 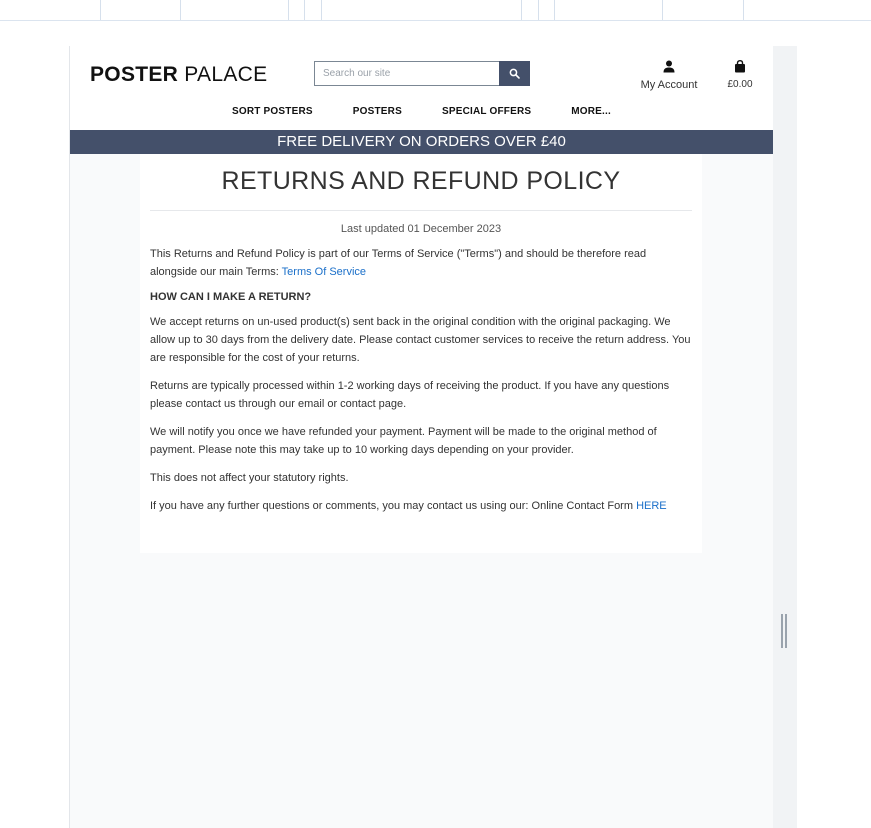 I want to click on my-account-link: My Account, so click(x=669, y=74).